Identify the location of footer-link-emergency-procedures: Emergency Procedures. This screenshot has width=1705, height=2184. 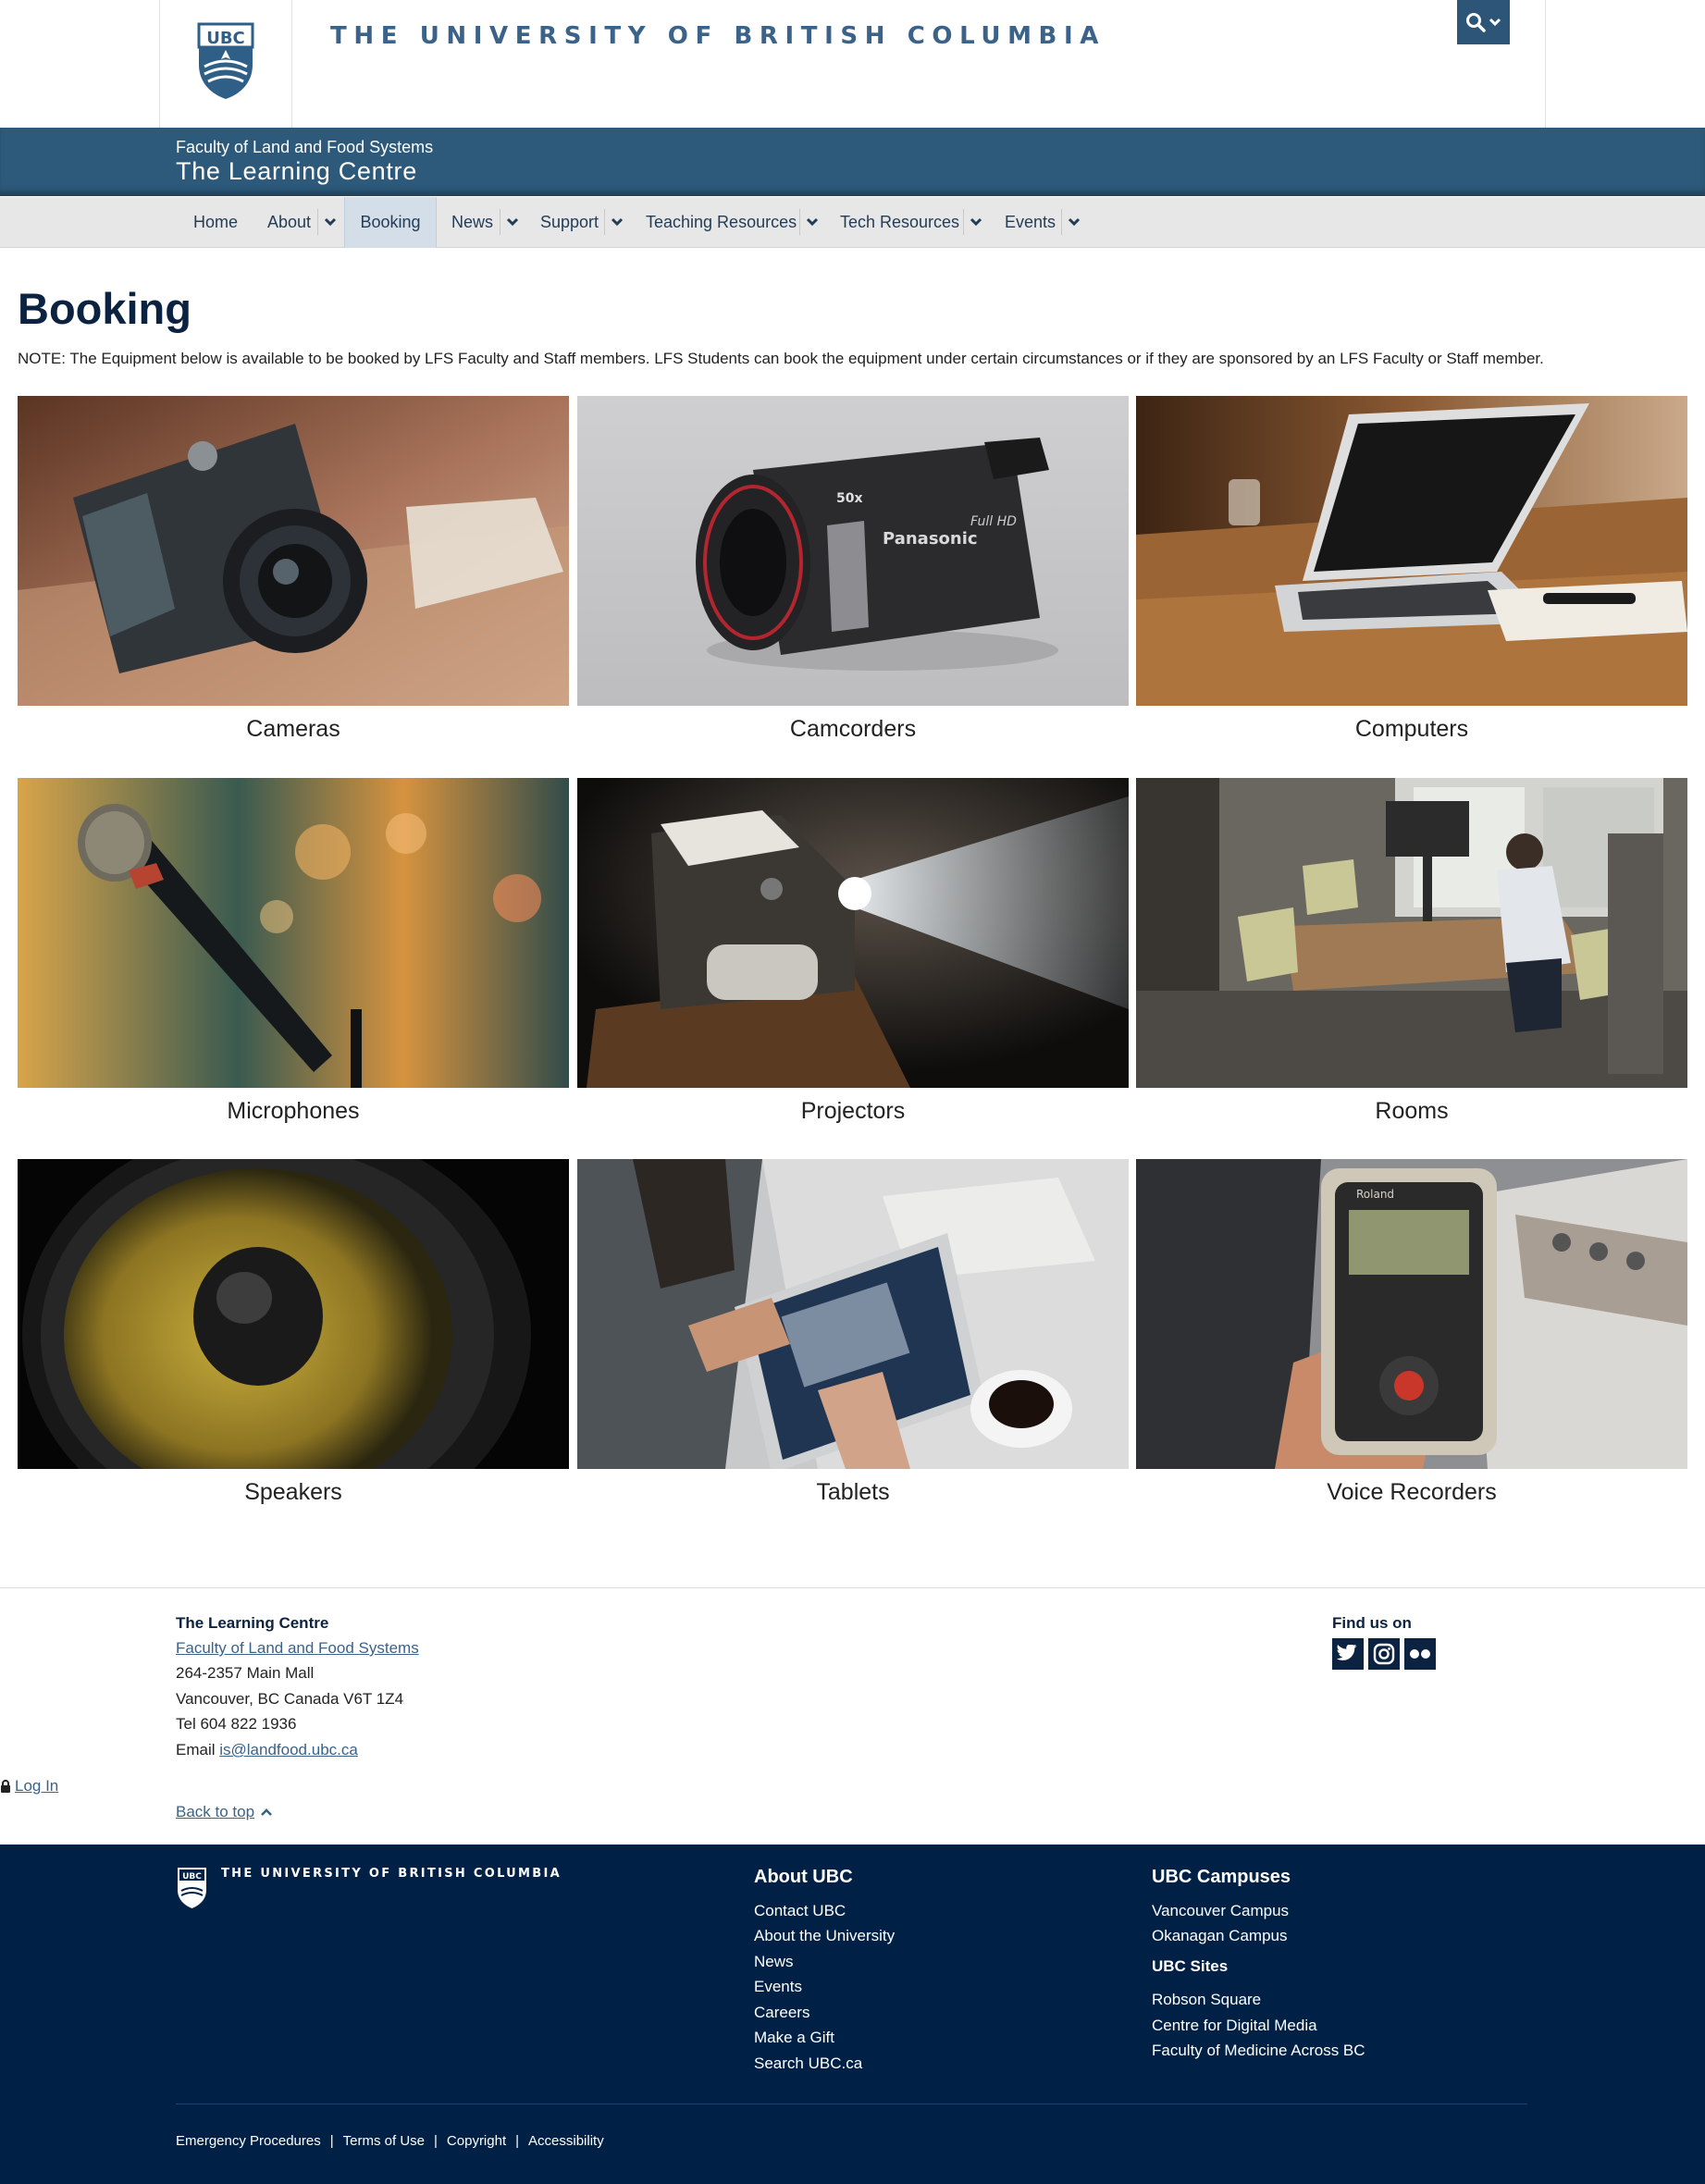
(248, 2141).